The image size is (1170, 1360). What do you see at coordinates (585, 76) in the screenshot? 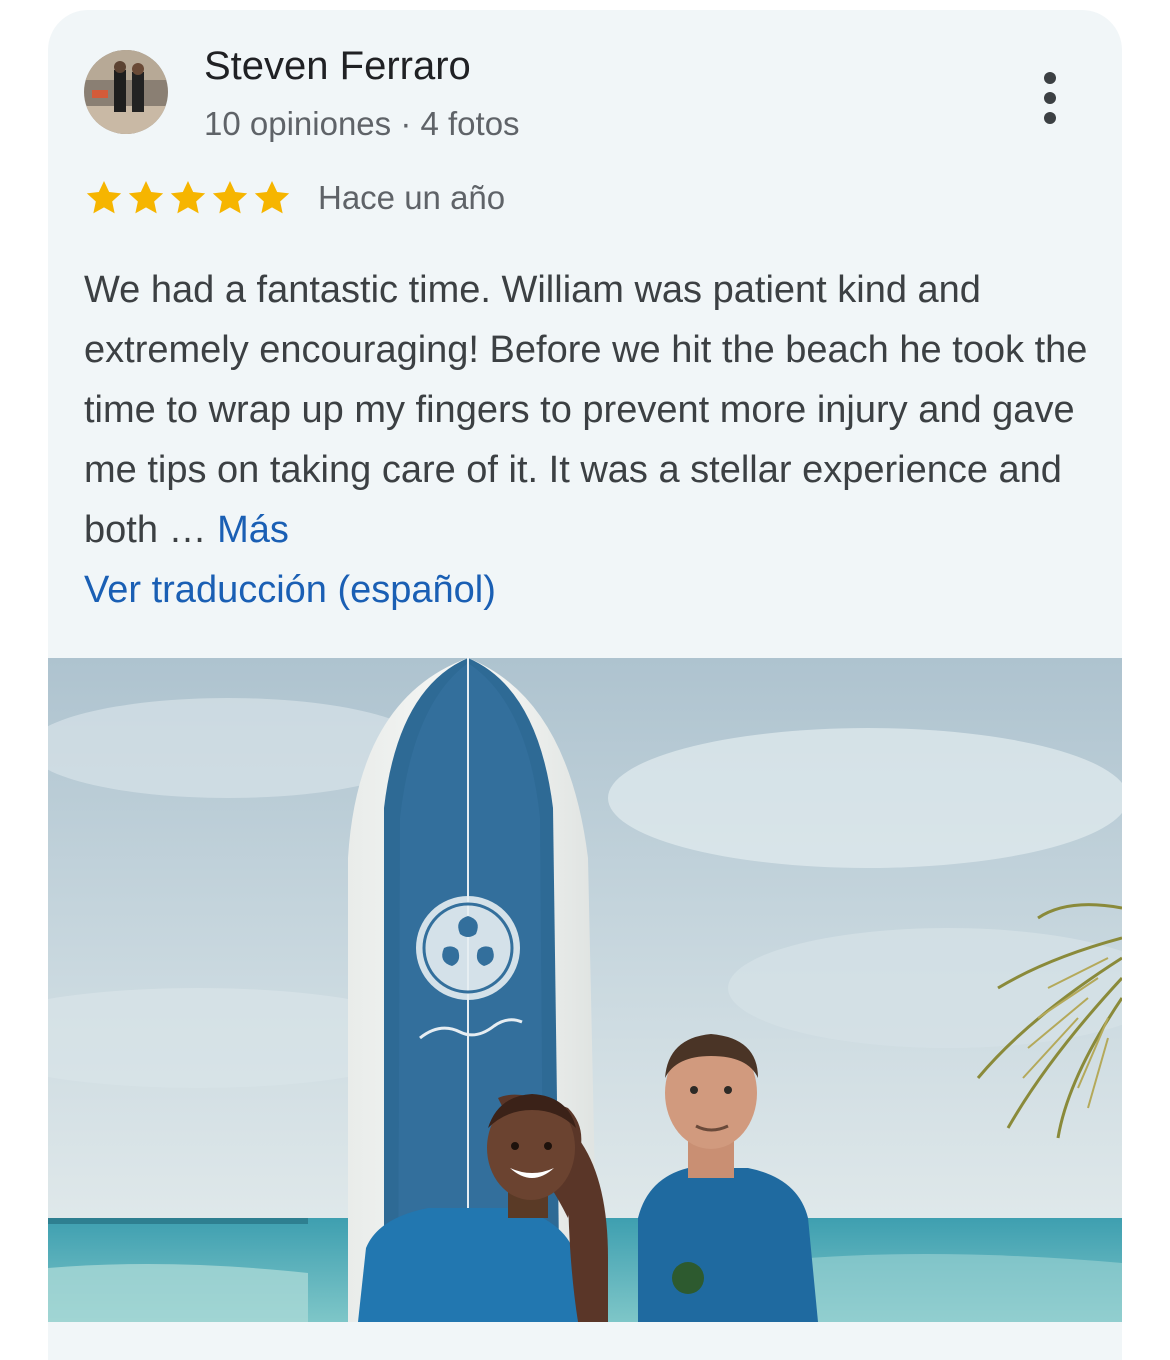
I see `review-header: Steven Ferraro 10 opiniones · 4 fotos` at bounding box center [585, 76].